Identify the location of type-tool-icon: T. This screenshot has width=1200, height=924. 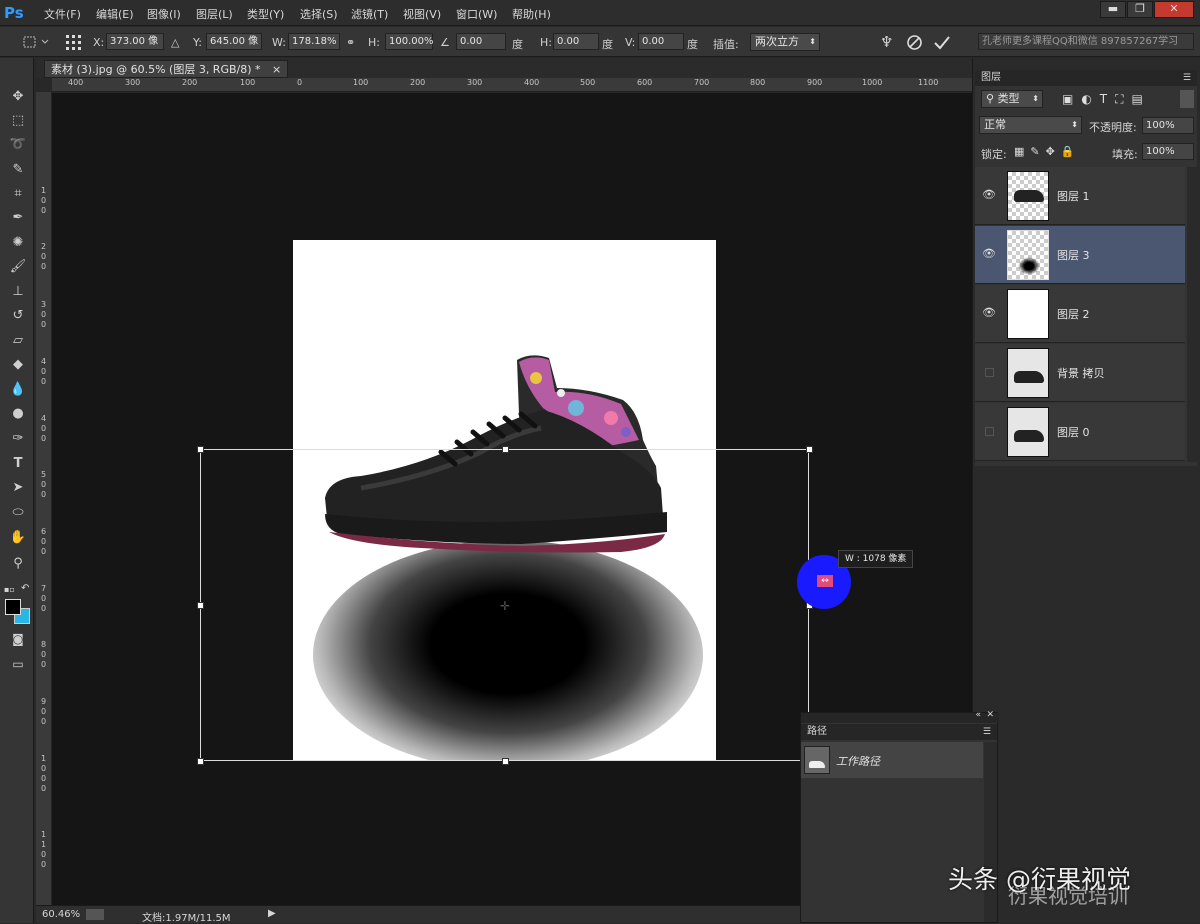
(18, 464).